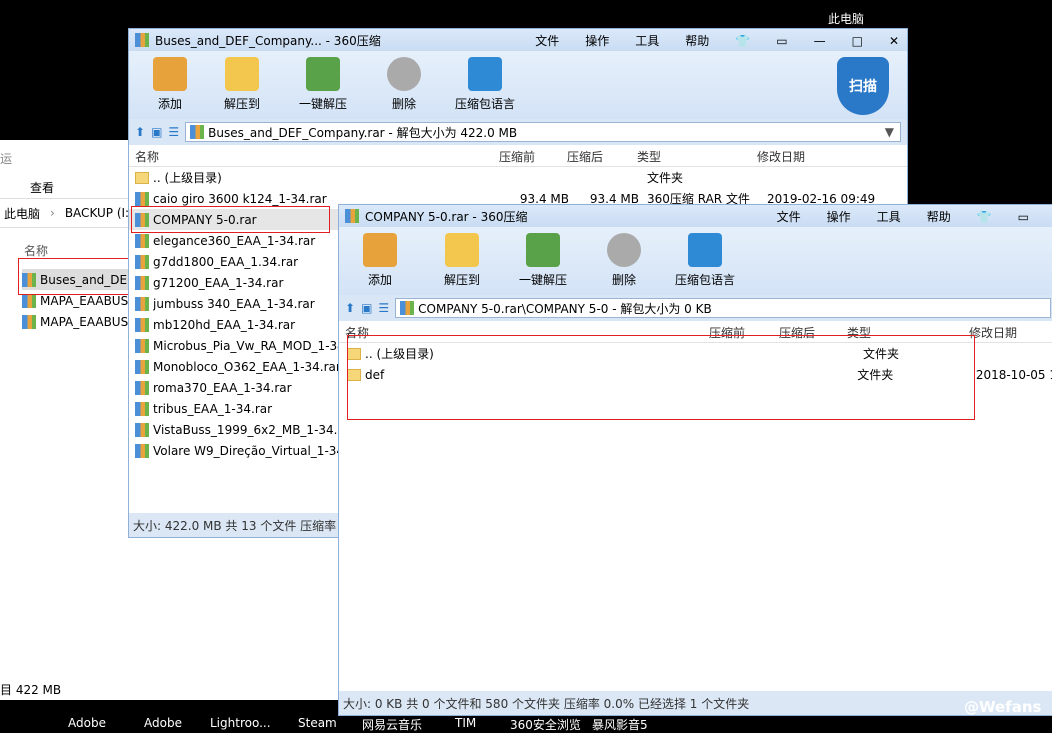  I want to click on address-bar: COMPANY 5-0.rar\COMPANY 5-0 - 解包大小为 0 KB, so click(723, 308).